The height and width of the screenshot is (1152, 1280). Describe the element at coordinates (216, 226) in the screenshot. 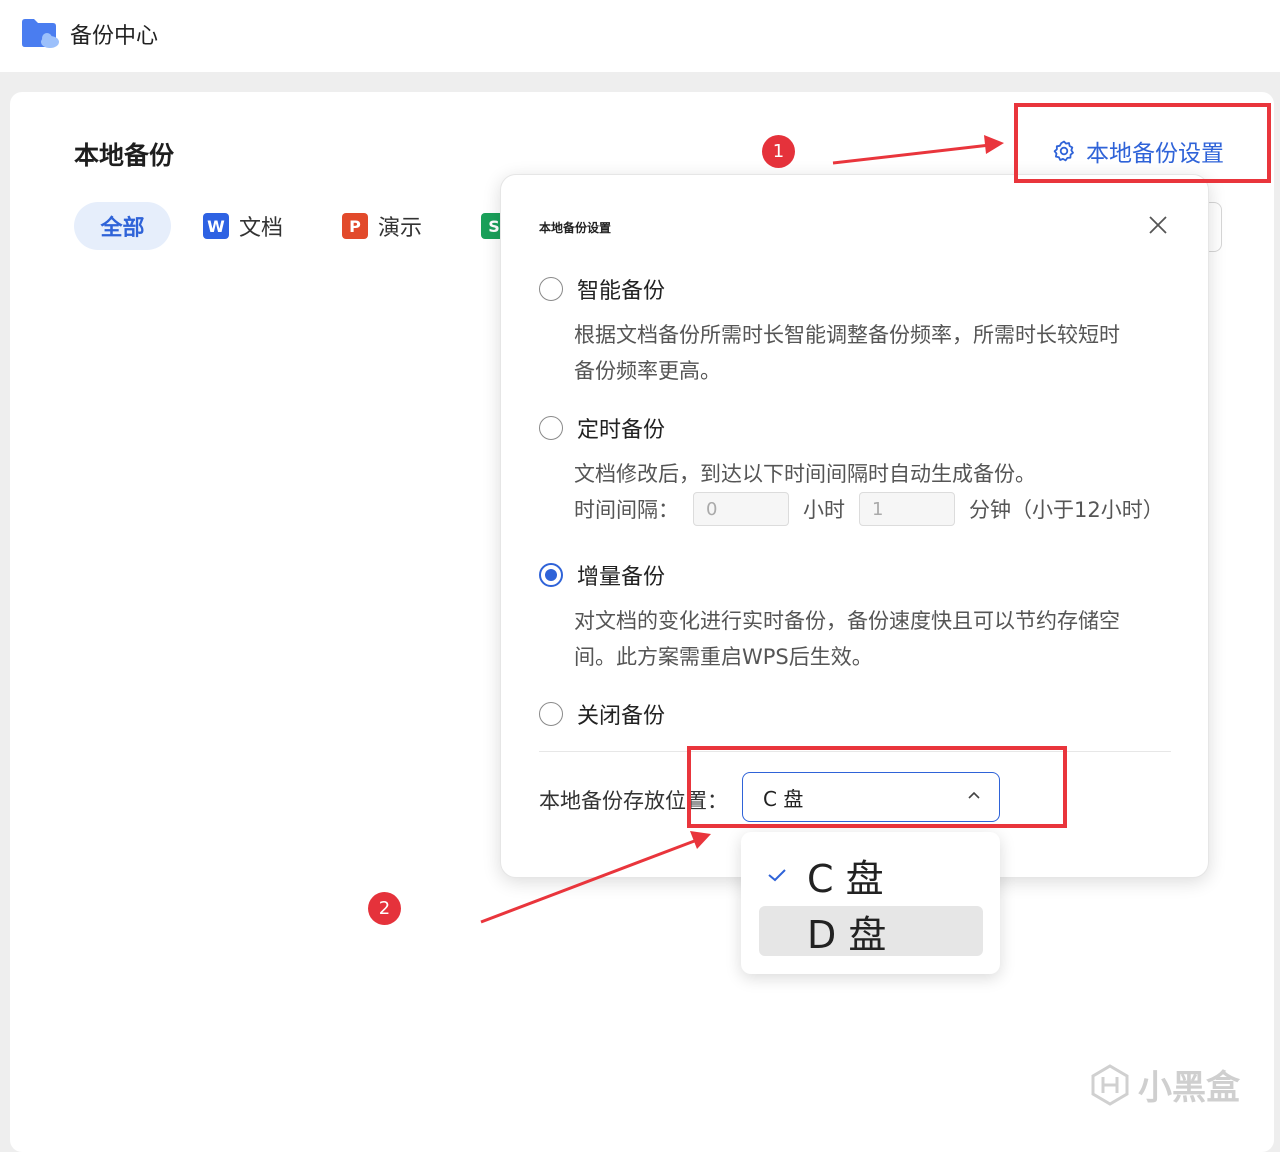

I see `word-icon: W` at that location.